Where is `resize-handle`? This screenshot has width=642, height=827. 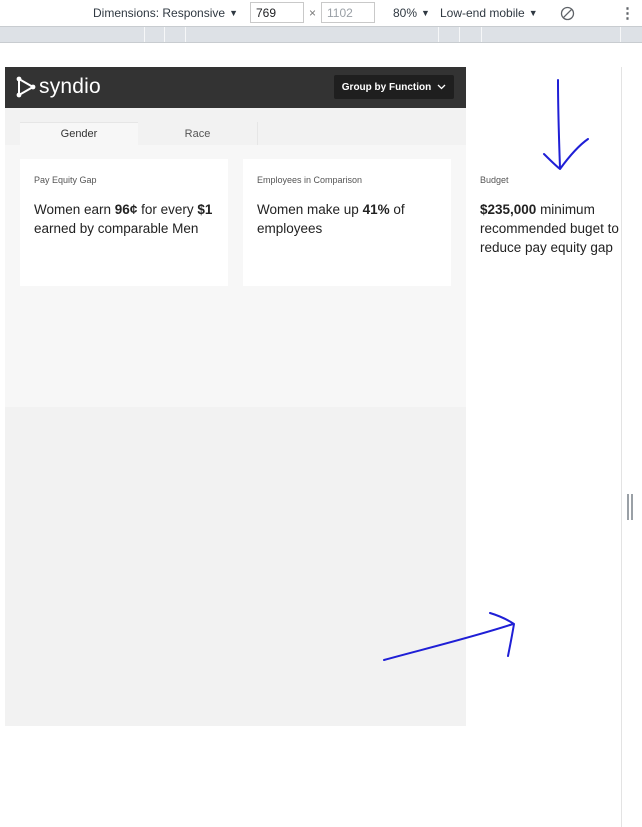 resize-handle is located at coordinates (630, 507).